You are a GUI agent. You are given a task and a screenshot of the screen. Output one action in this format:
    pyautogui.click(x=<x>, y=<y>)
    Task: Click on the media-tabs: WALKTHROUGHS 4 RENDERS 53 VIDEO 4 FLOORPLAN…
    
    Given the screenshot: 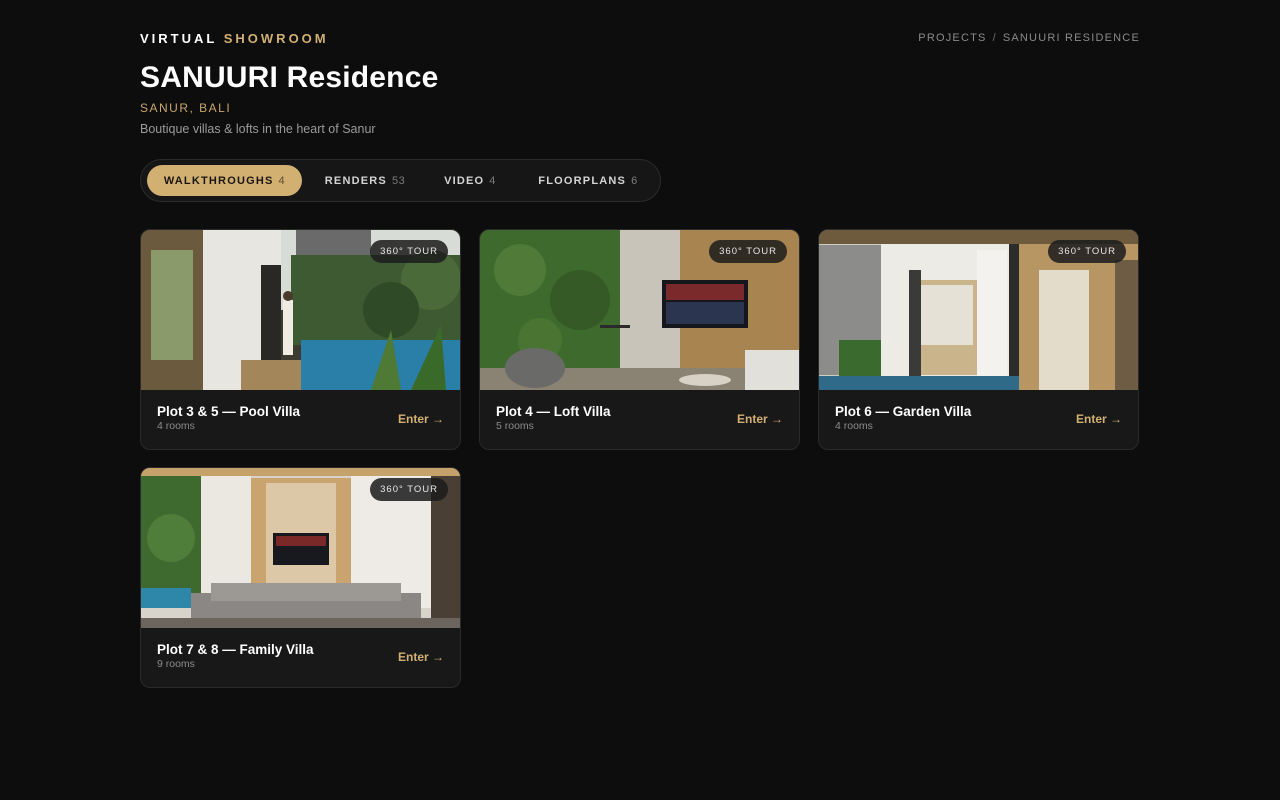 What is the action you would take?
    pyautogui.click(x=400, y=180)
    